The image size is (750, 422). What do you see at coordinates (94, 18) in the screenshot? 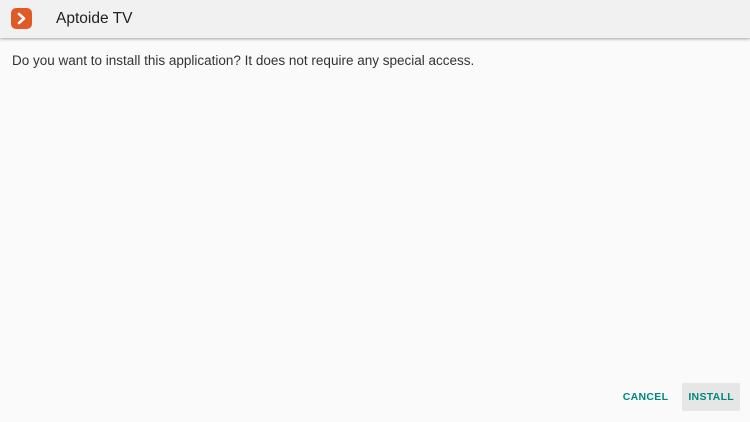
I see `app-title: Aptoide TV` at bounding box center [94, 18].